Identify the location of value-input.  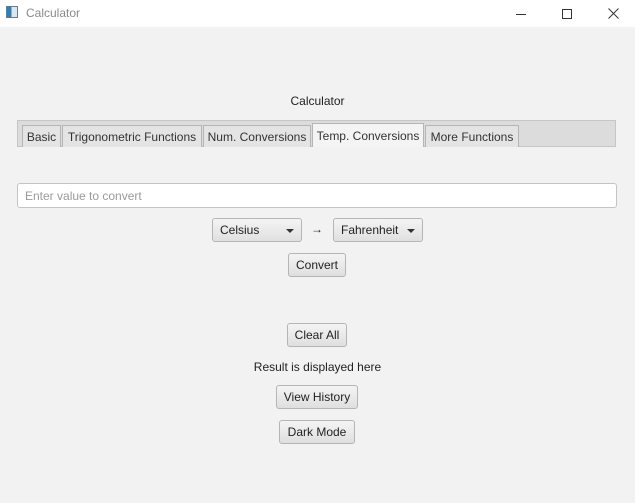
(317, 195).